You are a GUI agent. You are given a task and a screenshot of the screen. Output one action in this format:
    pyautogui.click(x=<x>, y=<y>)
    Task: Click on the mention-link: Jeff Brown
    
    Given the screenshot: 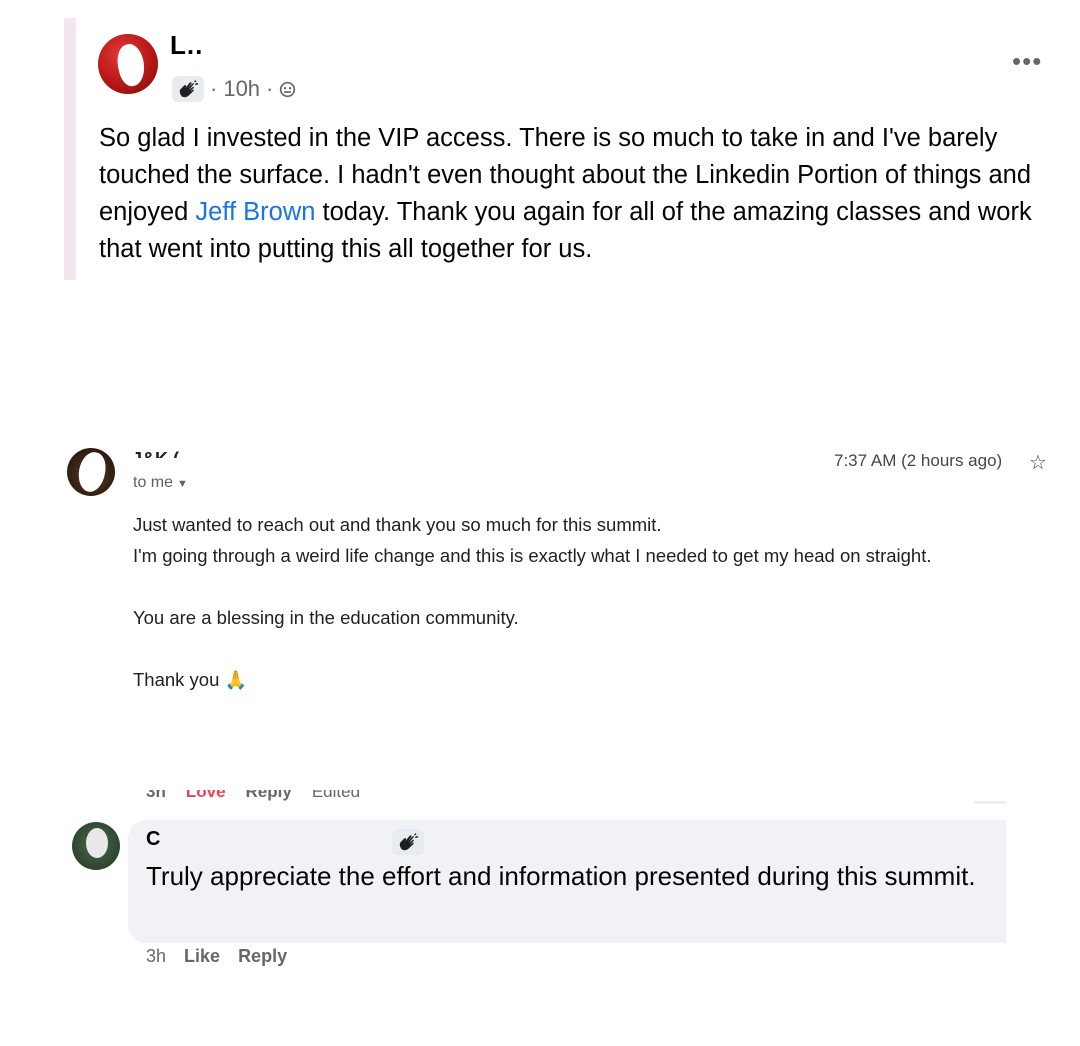 What is the action you would take?
    pyautogui.click(x=255, y=212)
    